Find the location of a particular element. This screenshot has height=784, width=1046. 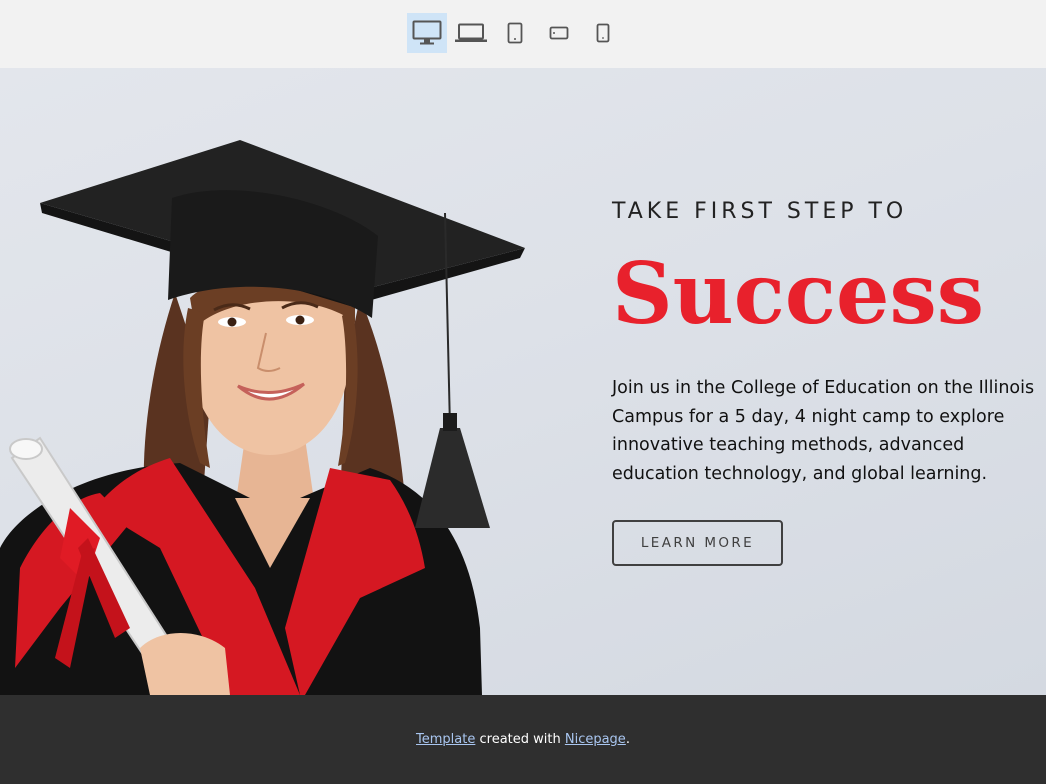

footer: Template created with Nicepage. is located at coordinates (523, 739).